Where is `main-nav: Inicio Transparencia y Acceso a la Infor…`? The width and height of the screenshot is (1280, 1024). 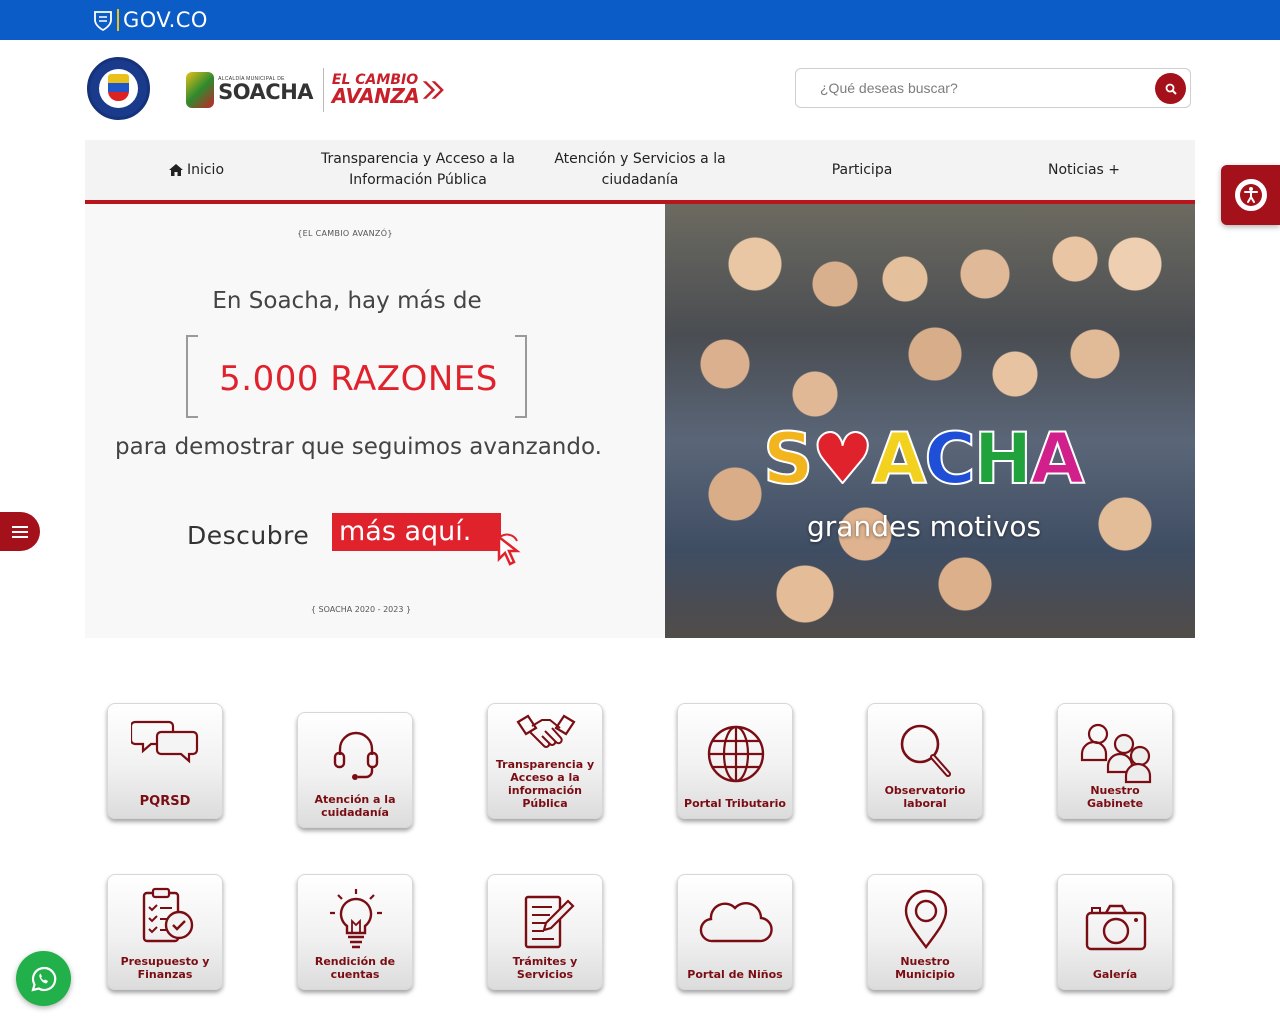 main-nav: Inicio Transparencia y Acceso a la Infor… is located at coordinates (640, 172).